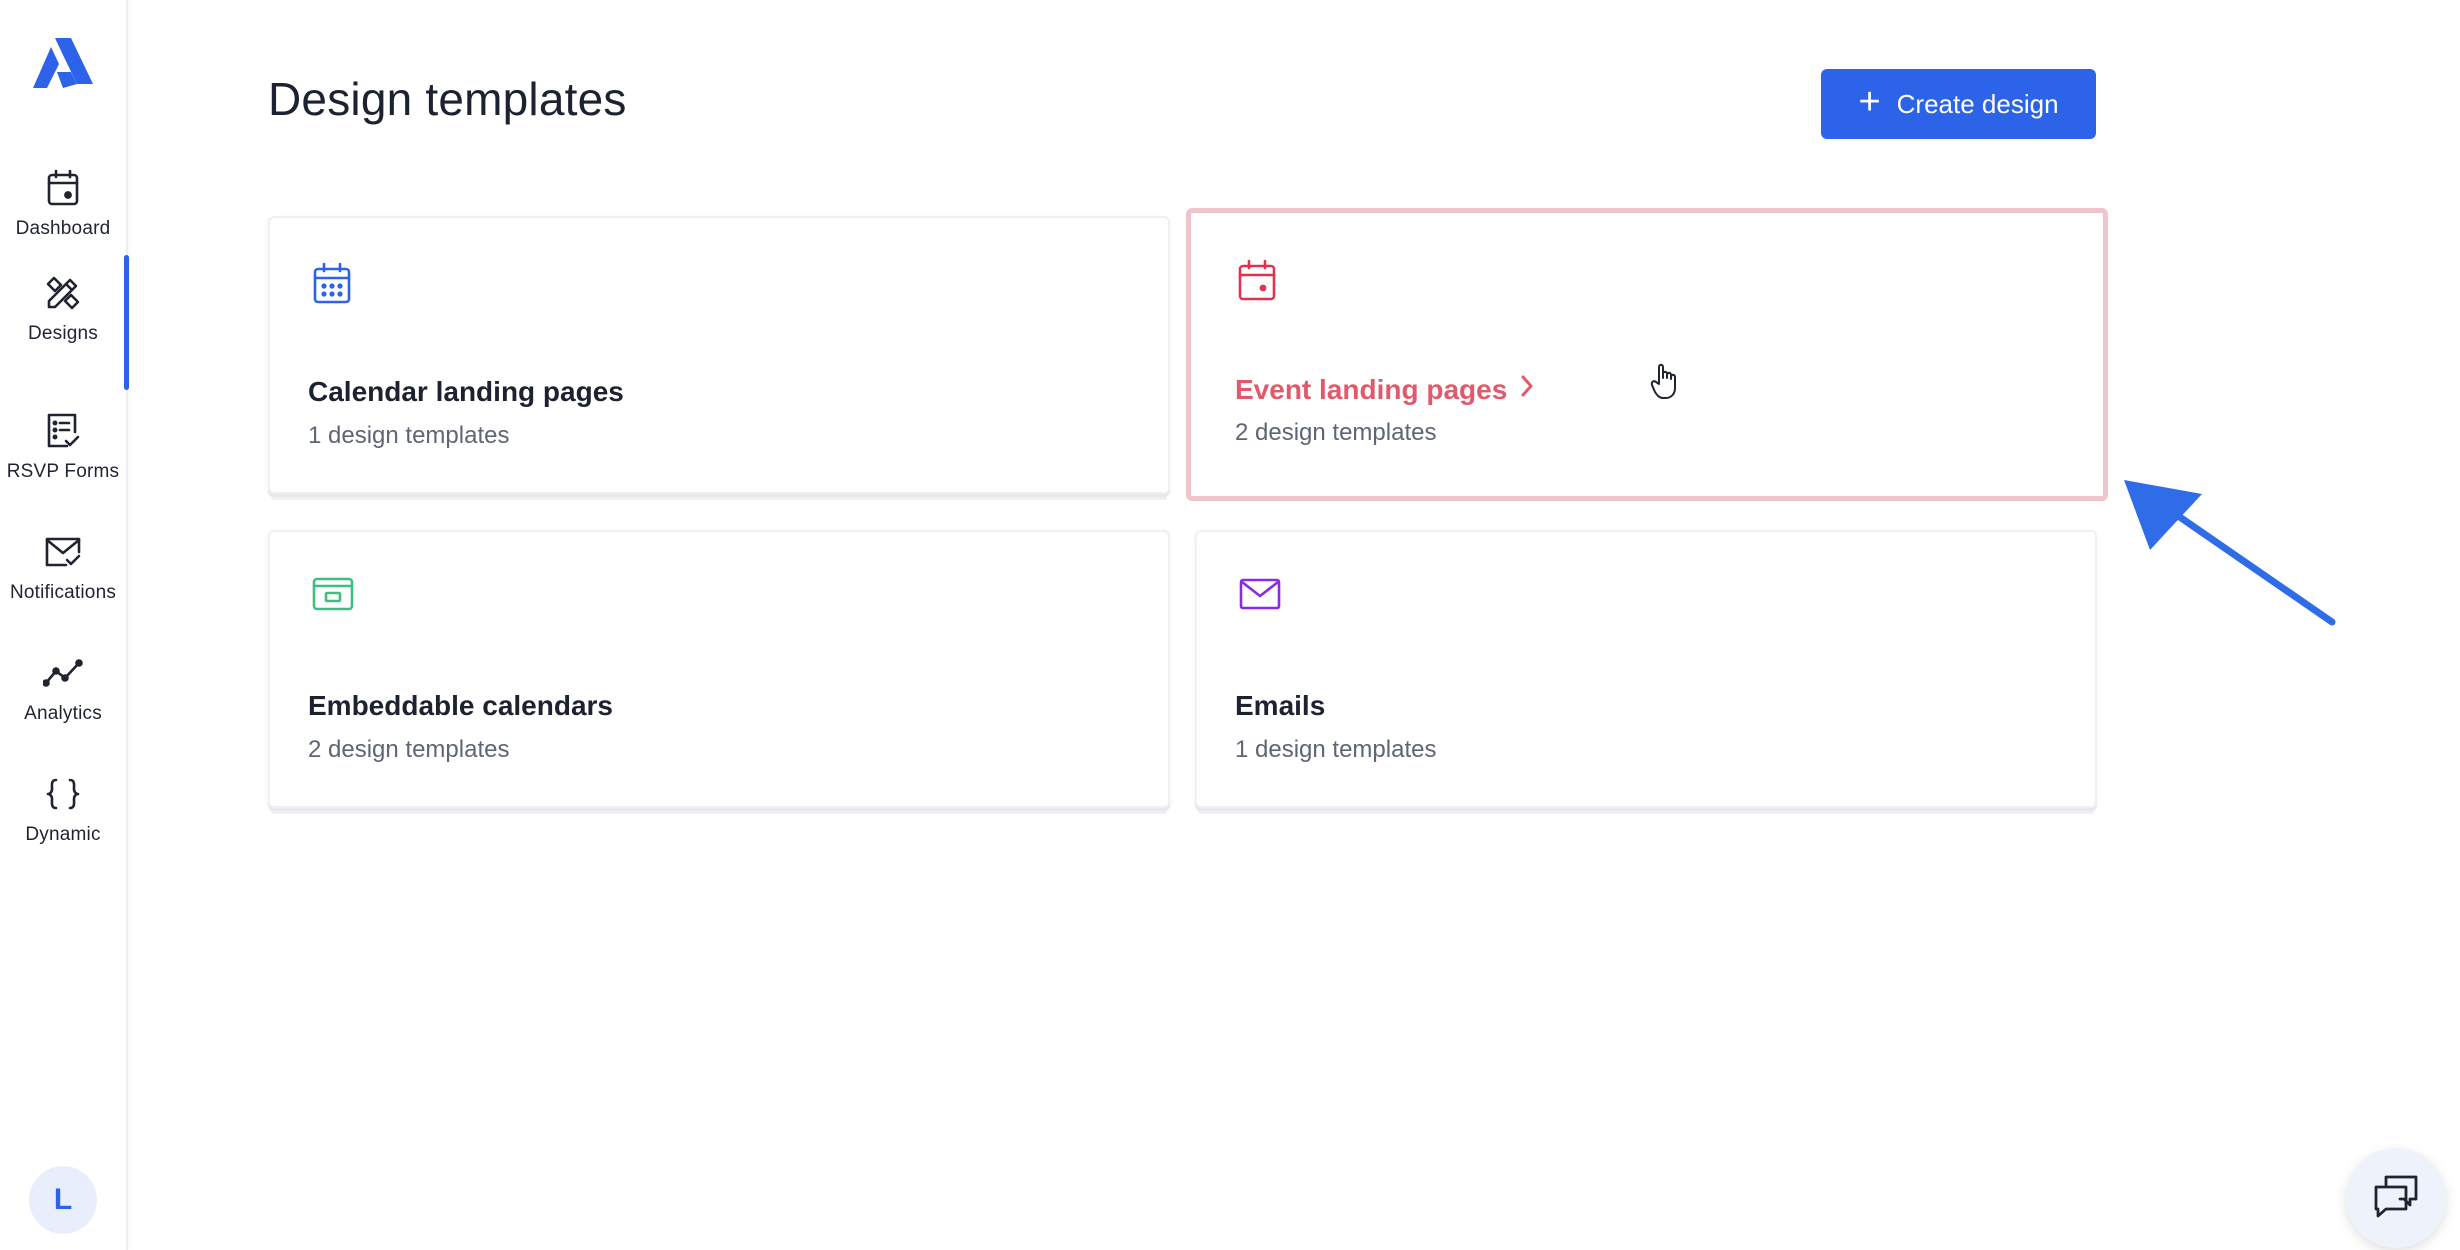  I want to click on sidebar-item-analytics: Analytics, so click(63, 690).